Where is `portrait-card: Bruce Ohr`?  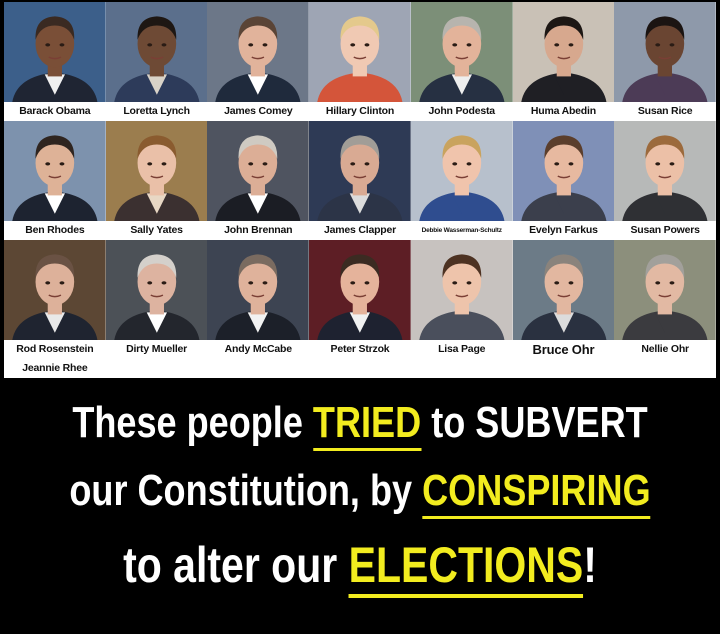 portrait-card: Bruce Ohr is located at coordinates (563, 299).